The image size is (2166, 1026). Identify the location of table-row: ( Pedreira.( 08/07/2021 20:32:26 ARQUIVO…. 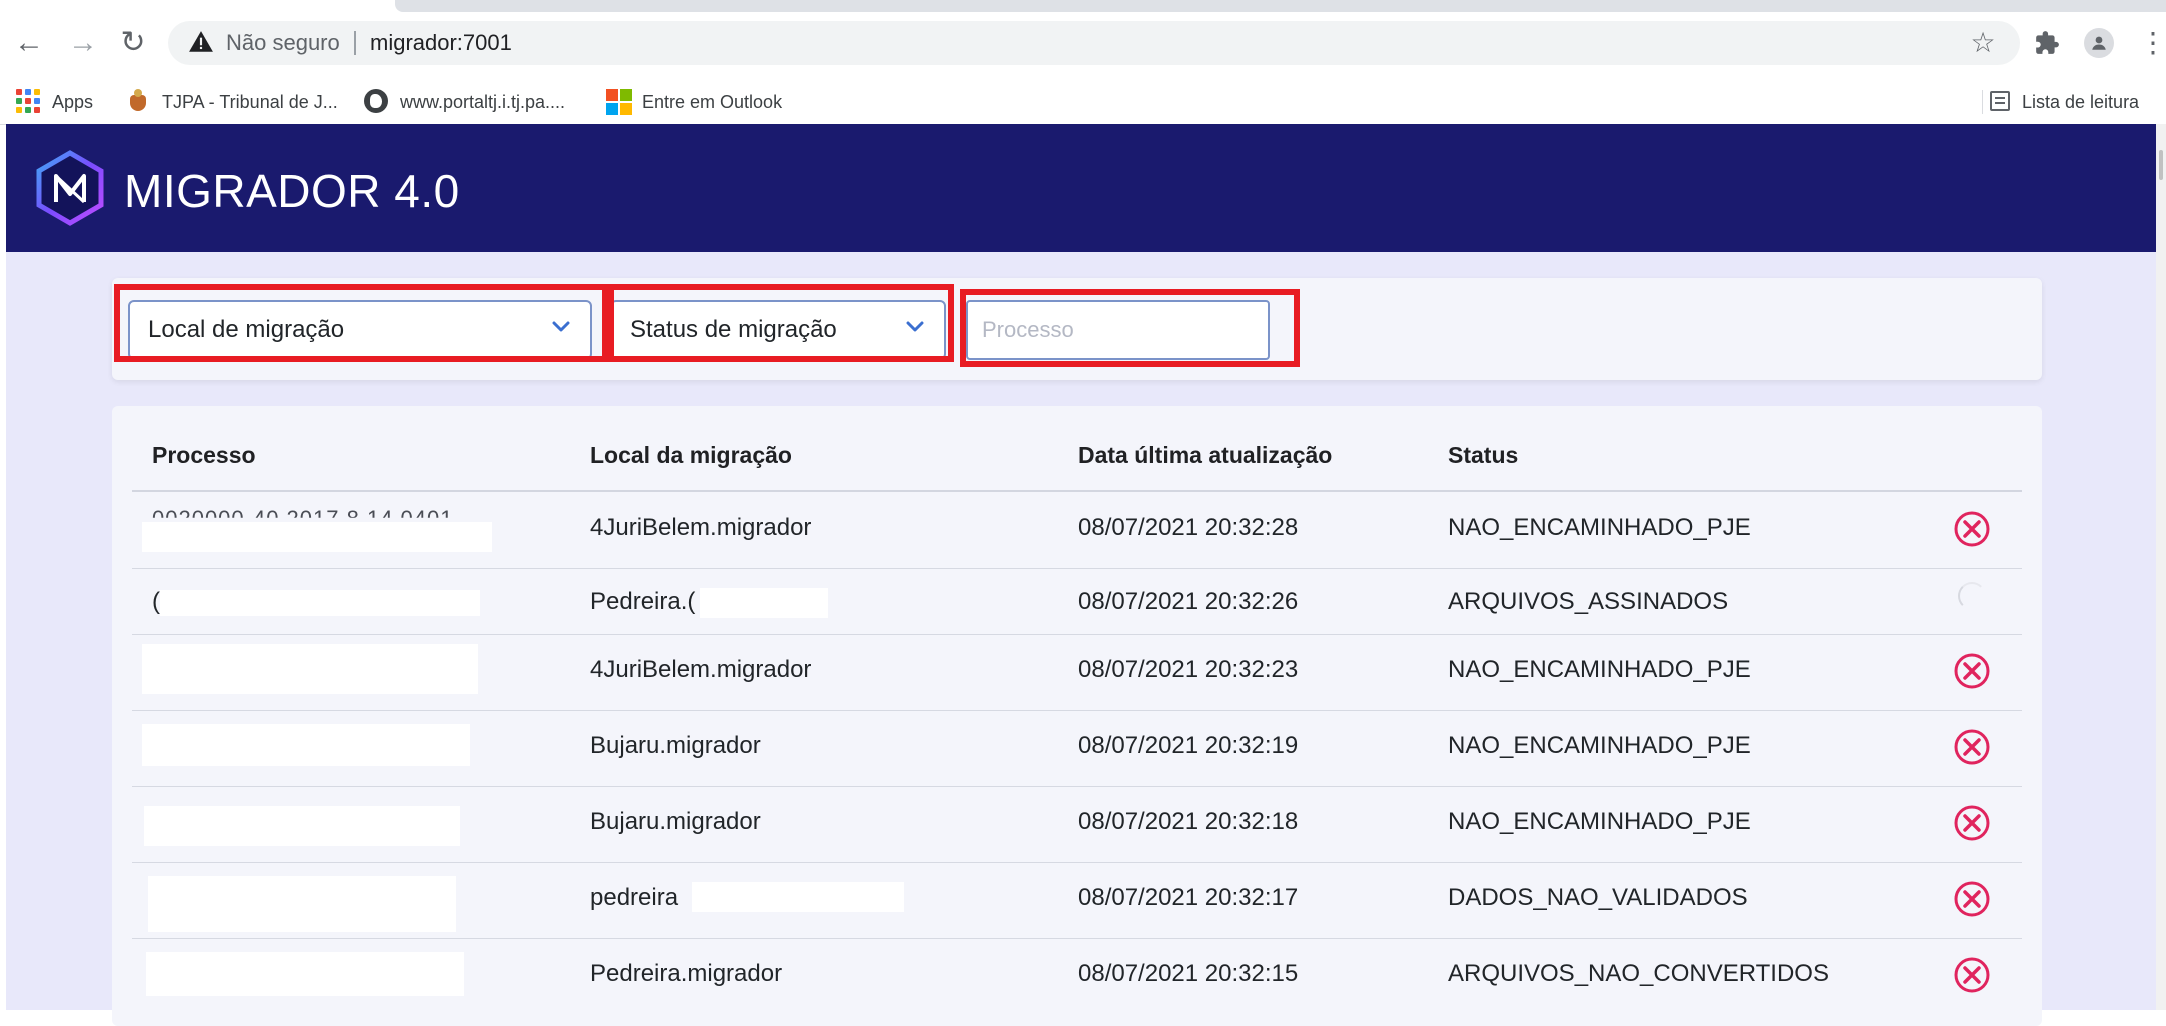
(1077, 601).